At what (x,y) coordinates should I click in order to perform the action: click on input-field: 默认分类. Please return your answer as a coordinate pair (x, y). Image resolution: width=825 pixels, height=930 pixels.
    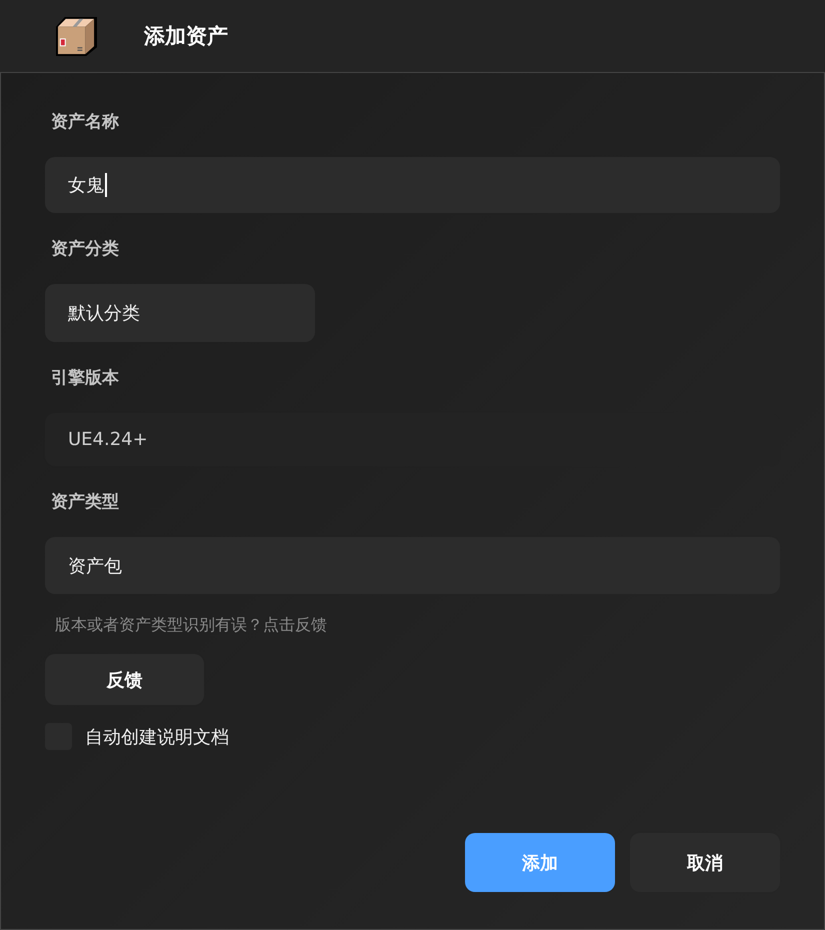
    Looking at the image, I should click on (180, 313).